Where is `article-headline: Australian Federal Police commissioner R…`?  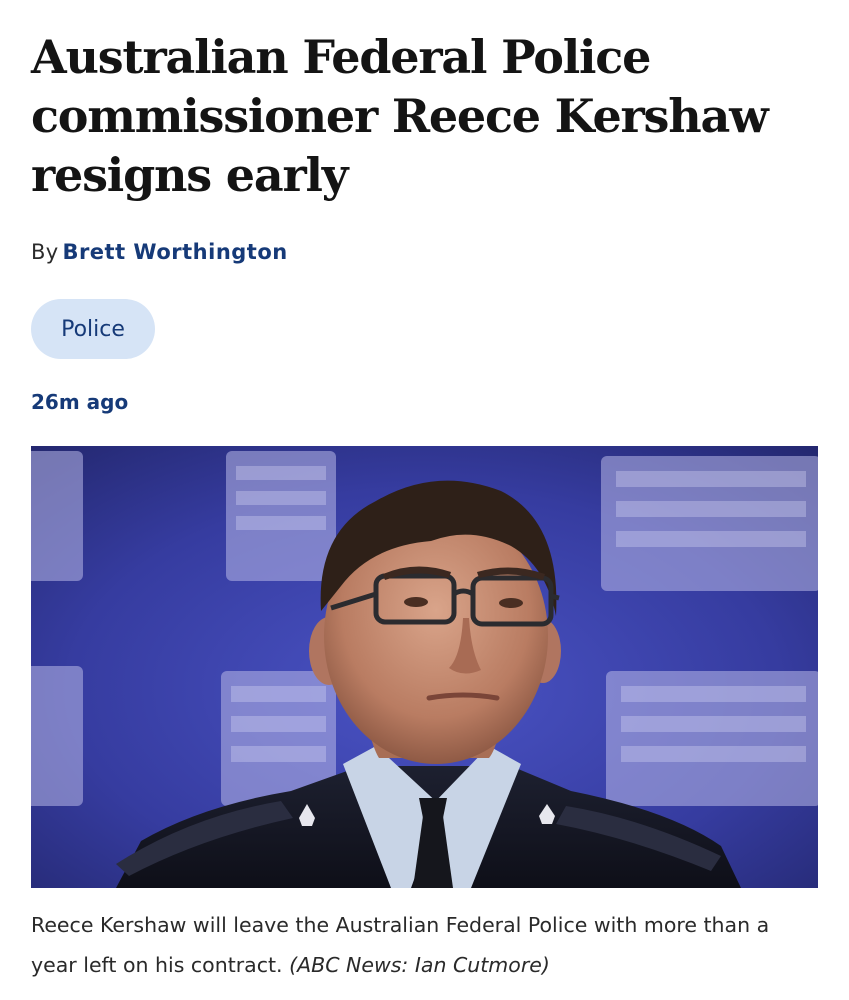 article-headline: Australian Federal Police commissioner R… is located at coordinates (400, 116).